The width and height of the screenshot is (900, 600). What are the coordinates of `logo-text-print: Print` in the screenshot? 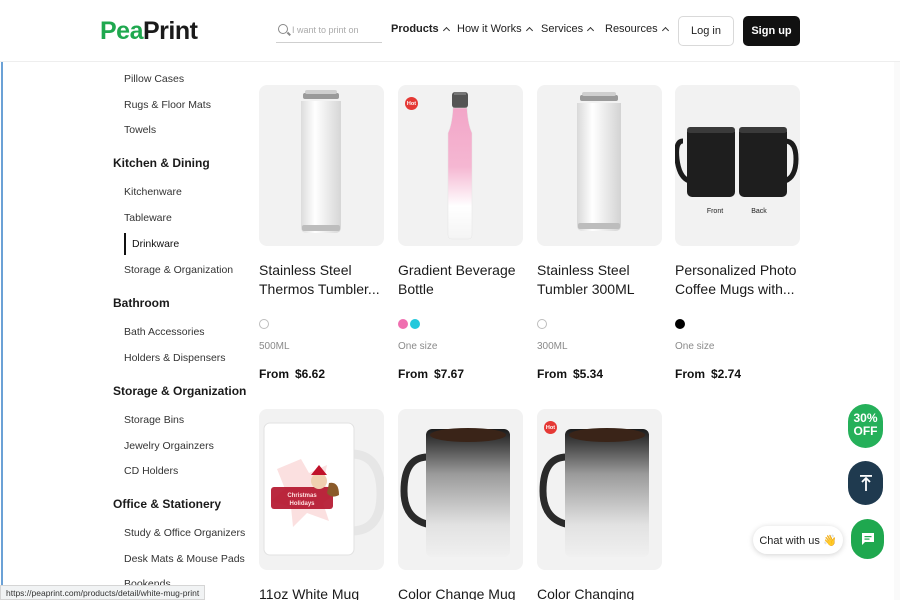 It's located at (170, 31).